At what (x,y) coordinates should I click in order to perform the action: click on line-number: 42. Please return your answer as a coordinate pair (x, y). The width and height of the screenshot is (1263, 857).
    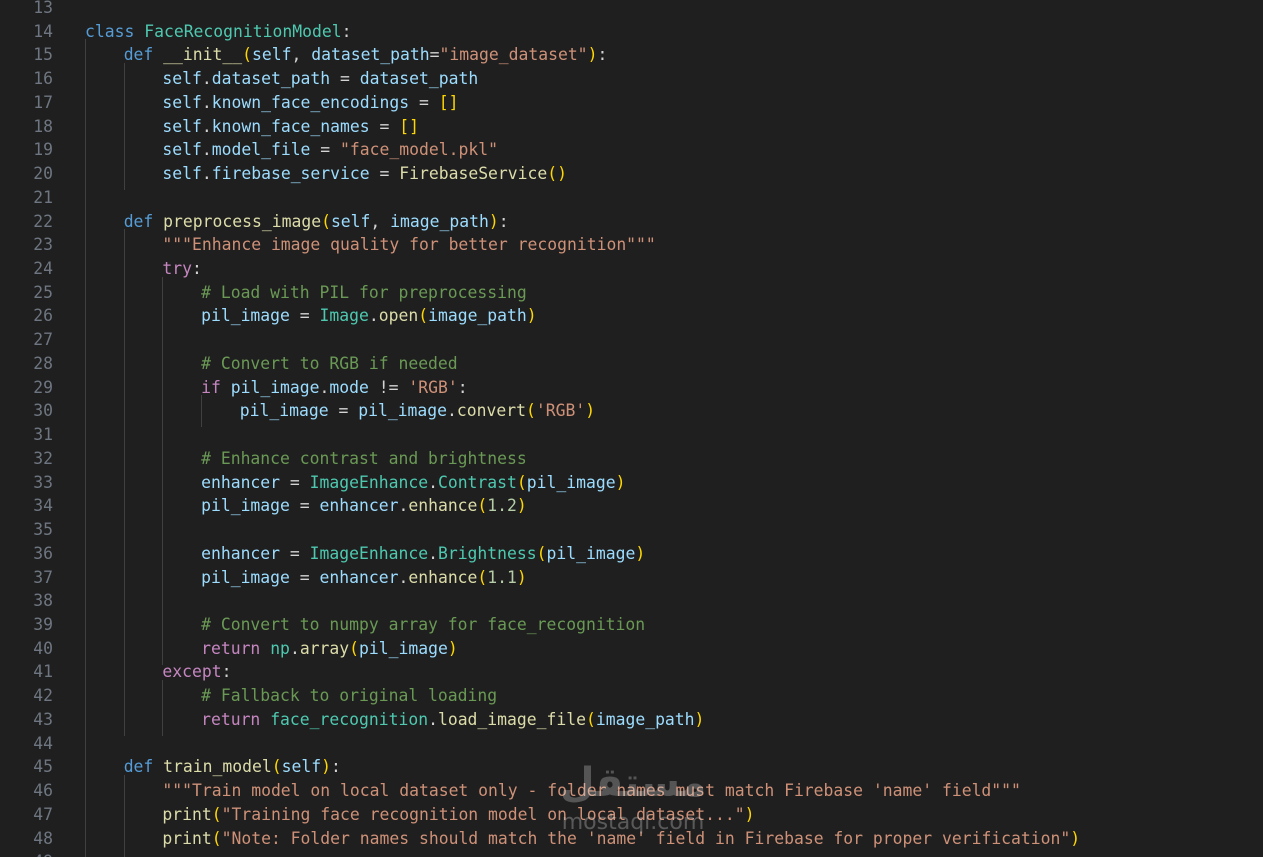
    Looking at the image, I should click on (43, 696).